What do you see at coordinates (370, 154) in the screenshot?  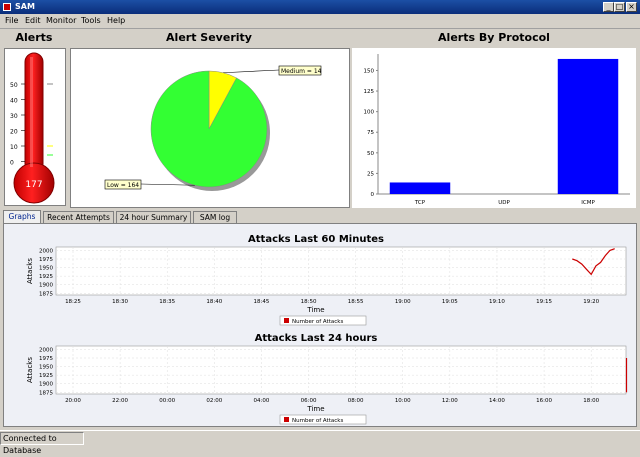 I see `y-tick-label: 50` at bounding box center [370, 154].